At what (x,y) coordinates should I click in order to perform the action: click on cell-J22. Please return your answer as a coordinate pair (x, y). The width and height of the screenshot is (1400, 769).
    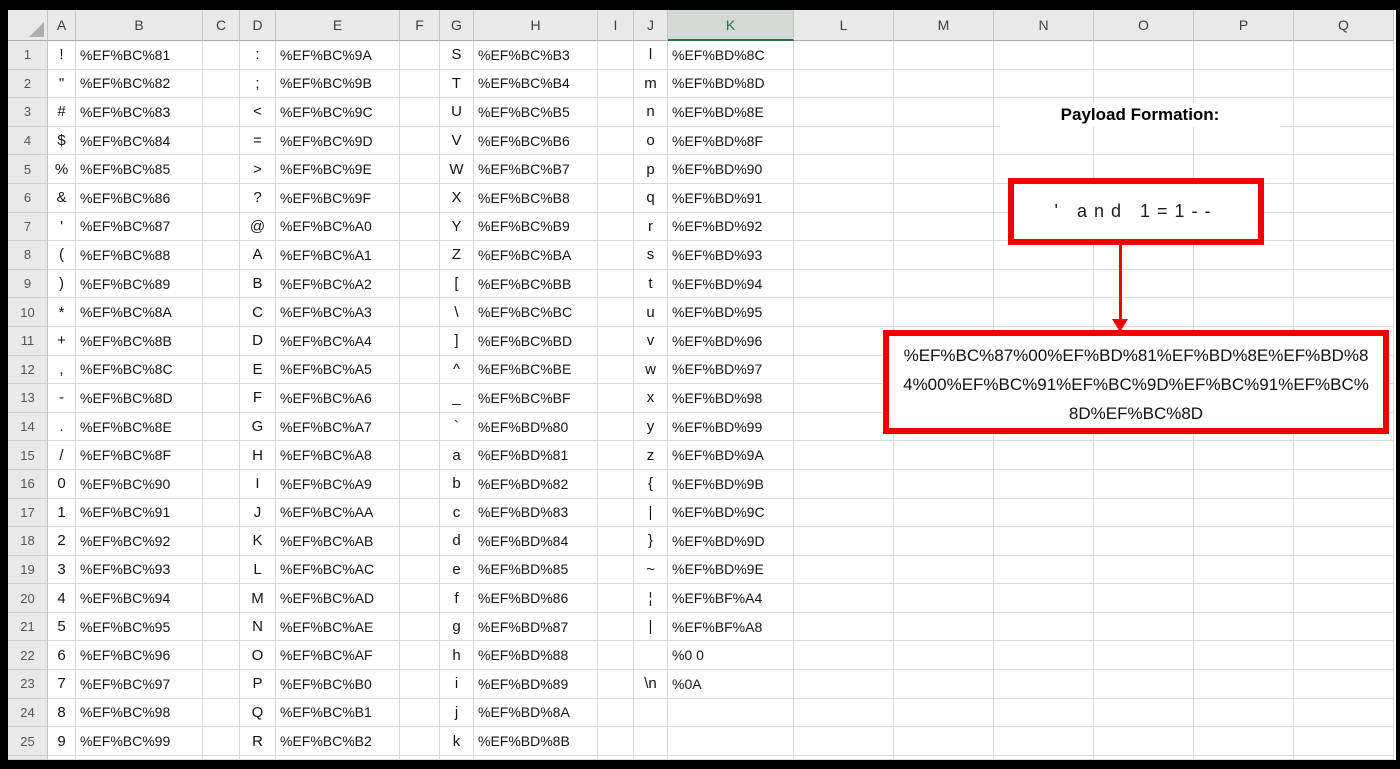
    Looking at the image, I should click on (651, 656).